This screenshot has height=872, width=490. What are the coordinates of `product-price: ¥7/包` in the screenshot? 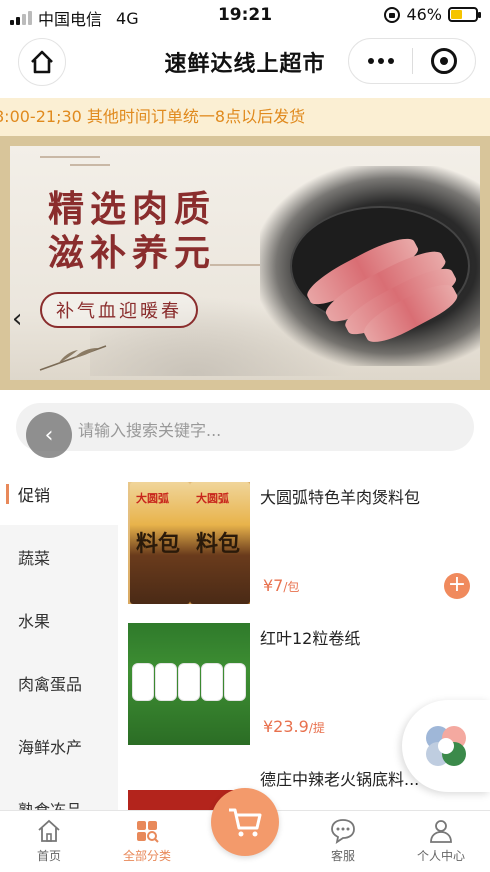 It's located at (281, 585).